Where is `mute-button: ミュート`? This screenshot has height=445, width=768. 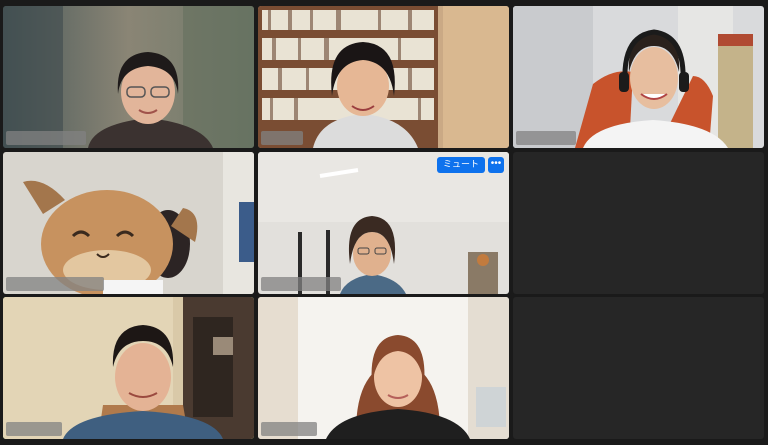 mute-button: ミュート is located at coordinates (460, 165).